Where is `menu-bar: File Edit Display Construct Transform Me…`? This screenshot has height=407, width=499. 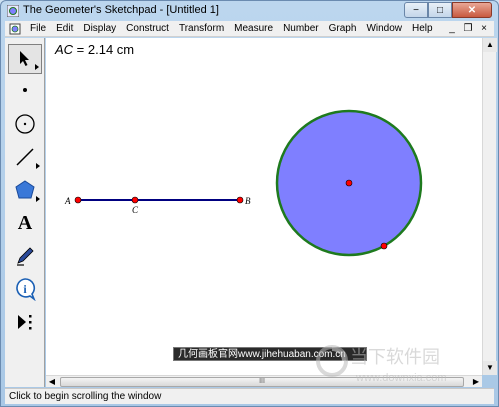 menu-bar: File Edit Display Construct Transform Me… is located at coordinates (249, 29).